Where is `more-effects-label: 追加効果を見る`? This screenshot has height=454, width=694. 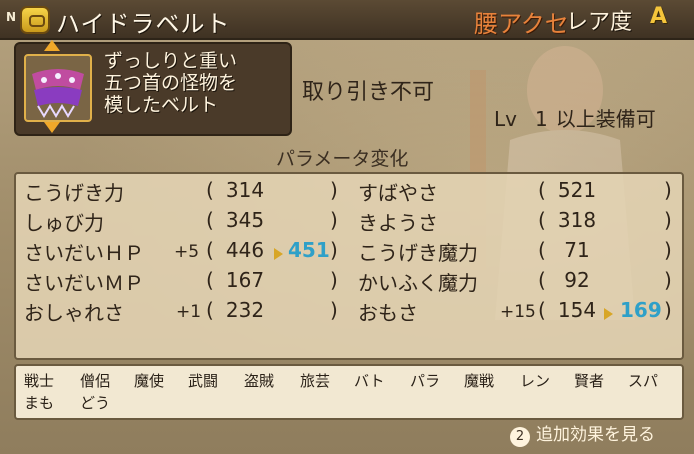
more-effects-label: 追加効果を見る is located at coordinates (595, 435).